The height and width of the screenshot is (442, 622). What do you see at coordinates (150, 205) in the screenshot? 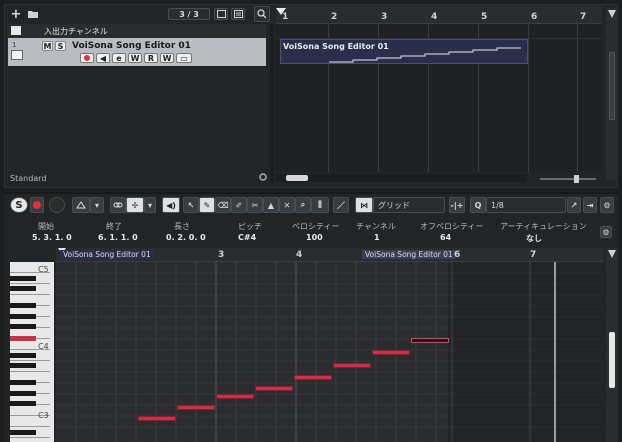
I see `nudge-menu-chevron-icon: ▾` at bounding box center [150, 205].